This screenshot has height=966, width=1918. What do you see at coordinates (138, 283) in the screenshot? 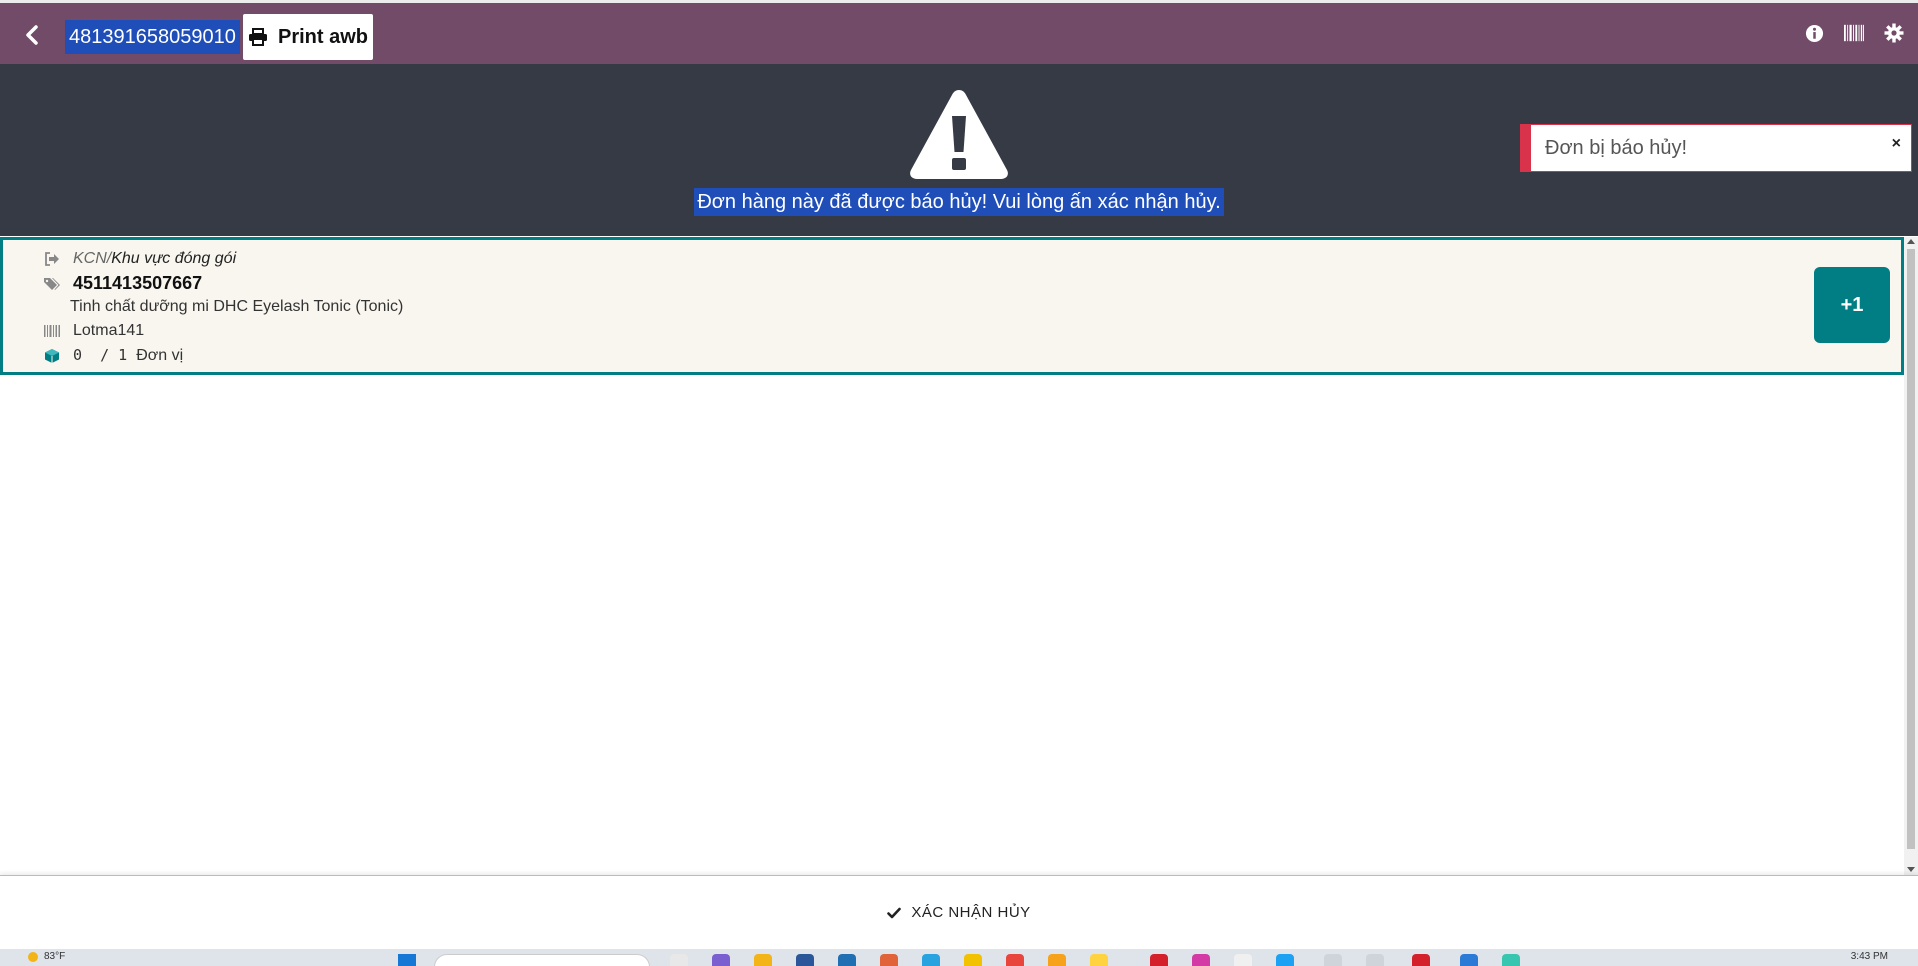
I see `product-barcode: 4511413507667` at bounding box center [138, 283].